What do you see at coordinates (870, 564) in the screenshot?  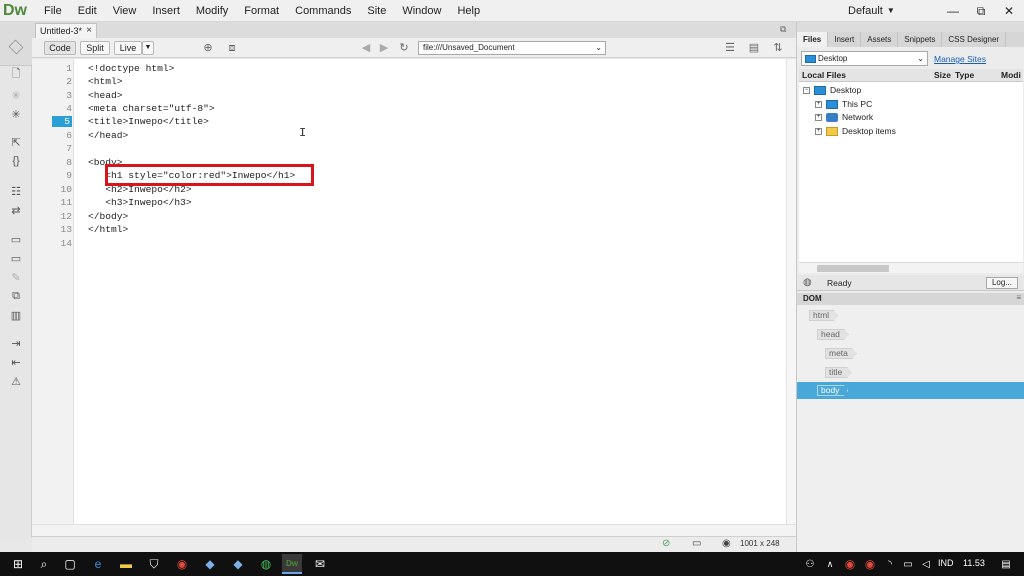 I see `notification-app-icon: ◉` at bounding box center [870, 564].